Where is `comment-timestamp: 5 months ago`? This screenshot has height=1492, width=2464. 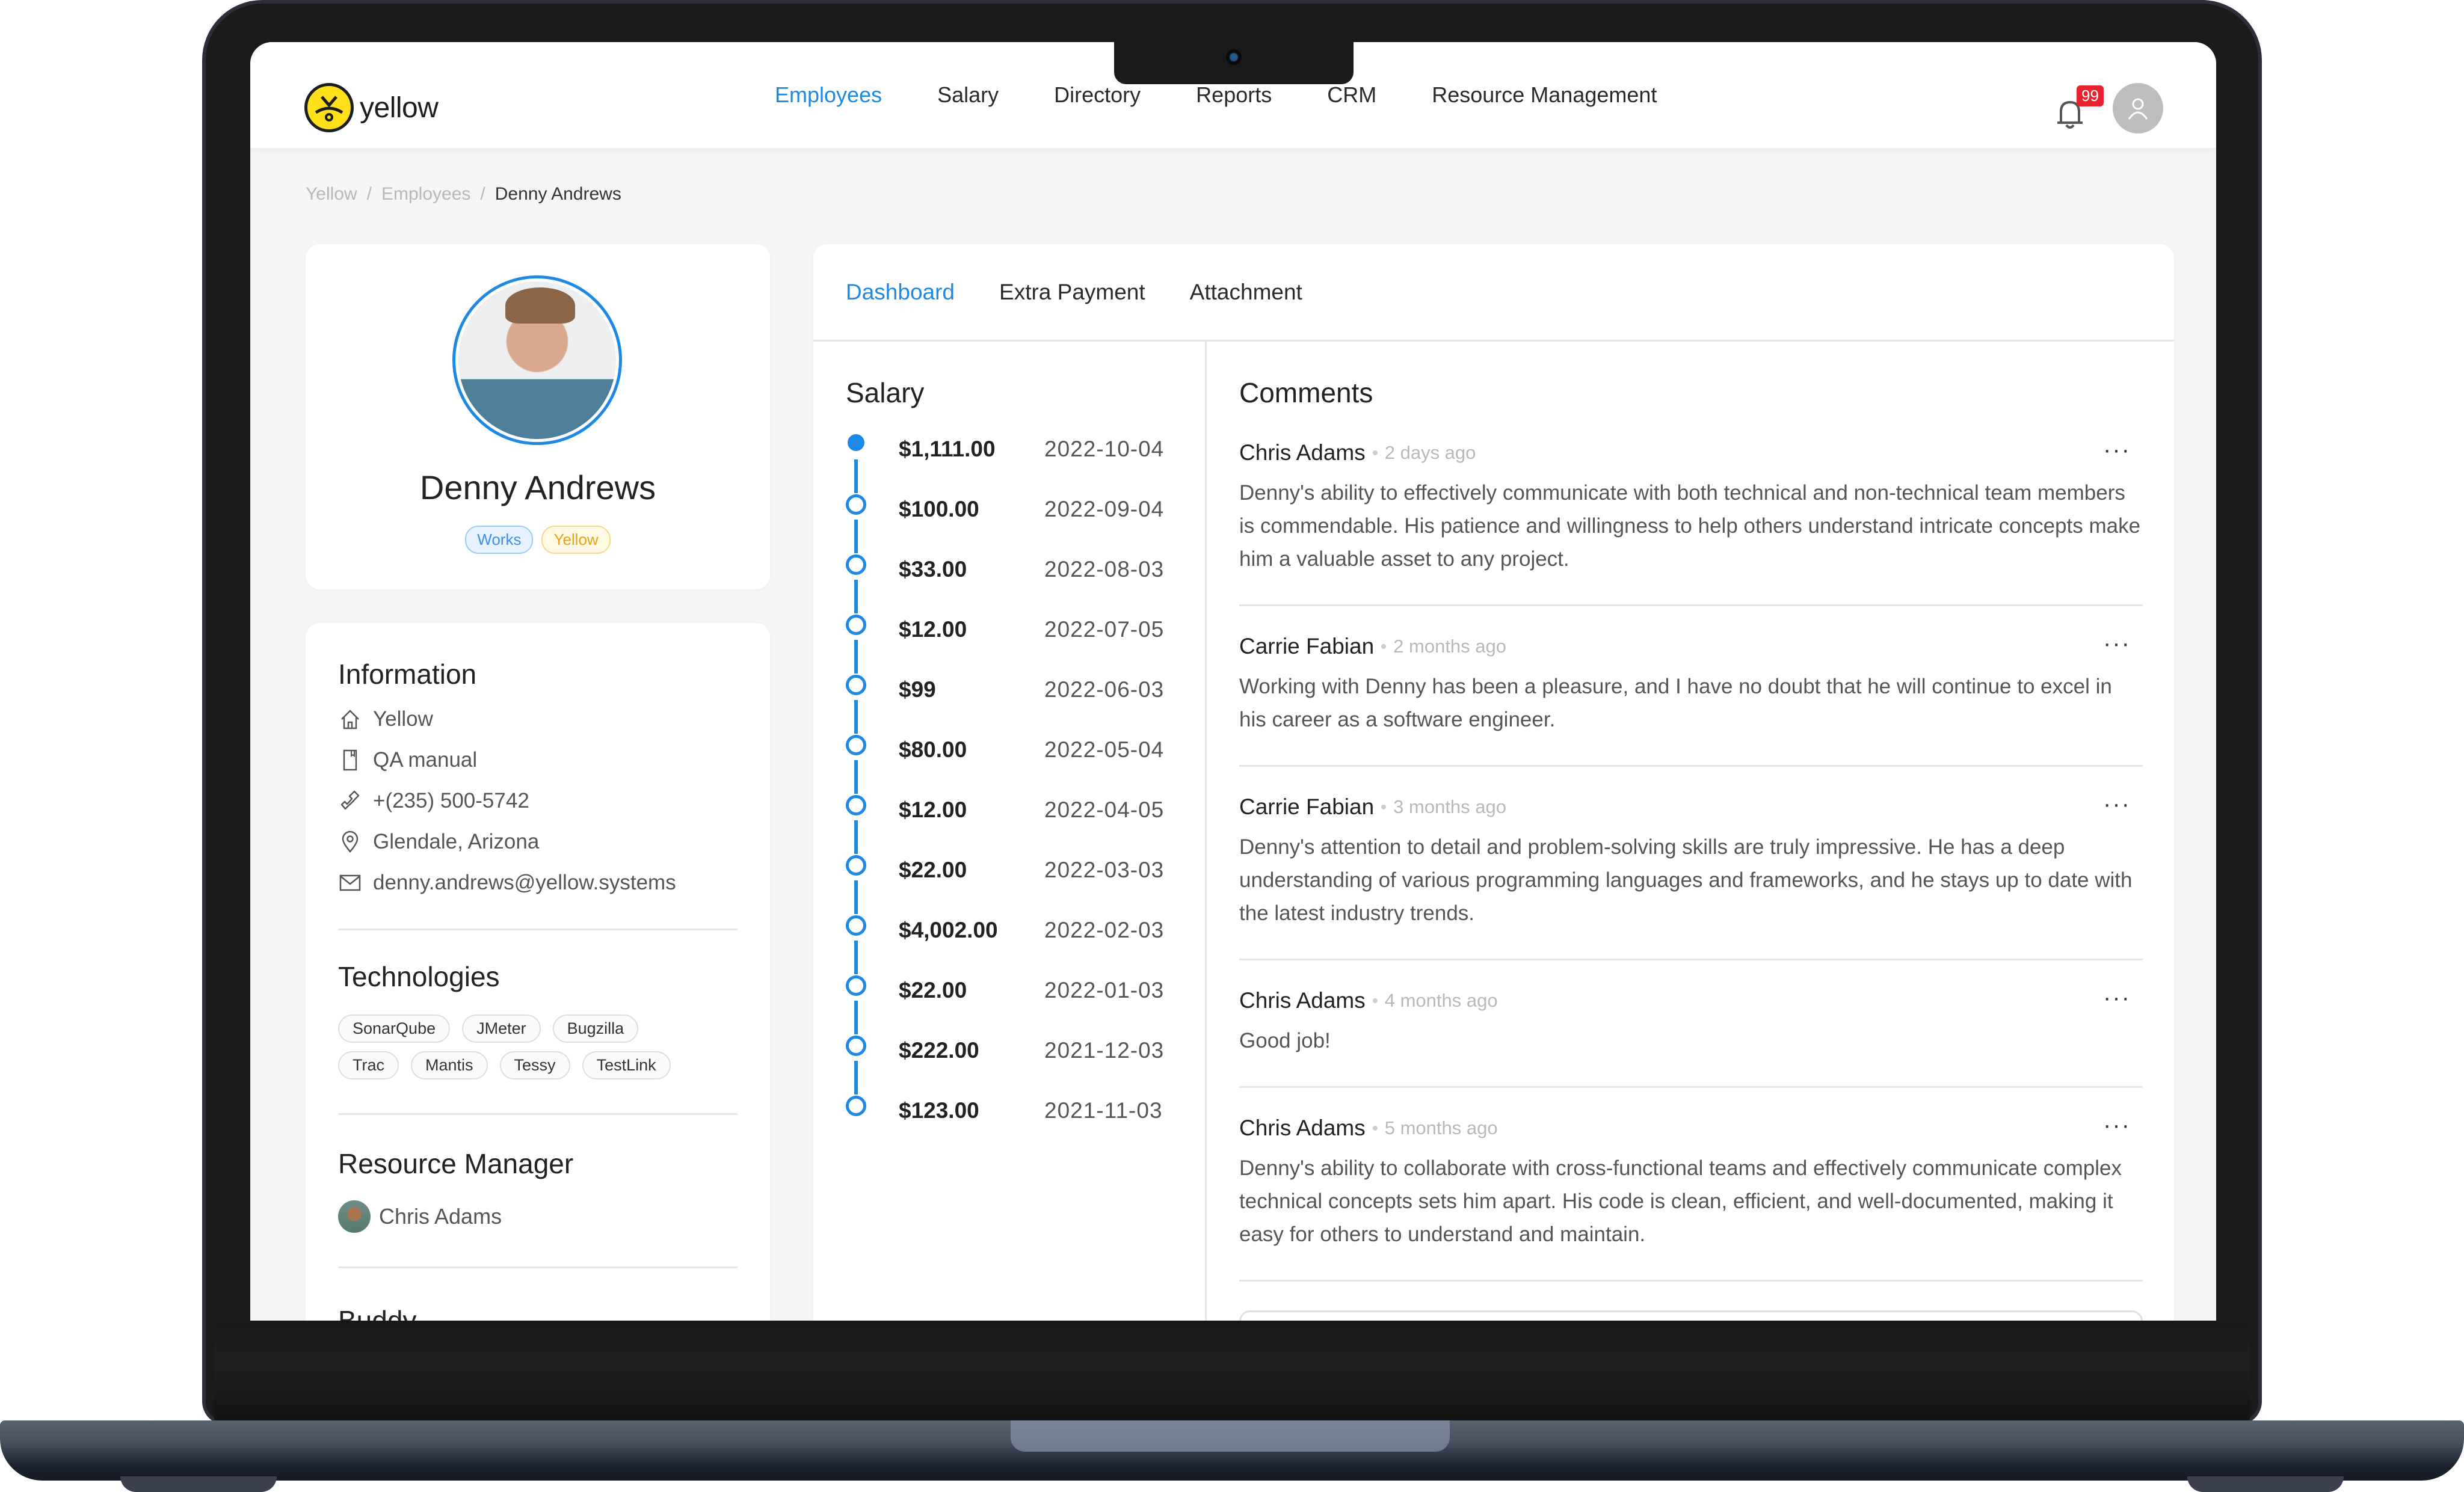 comment-timestamp: 5 months ago is located at coordinates (1441, 1127).